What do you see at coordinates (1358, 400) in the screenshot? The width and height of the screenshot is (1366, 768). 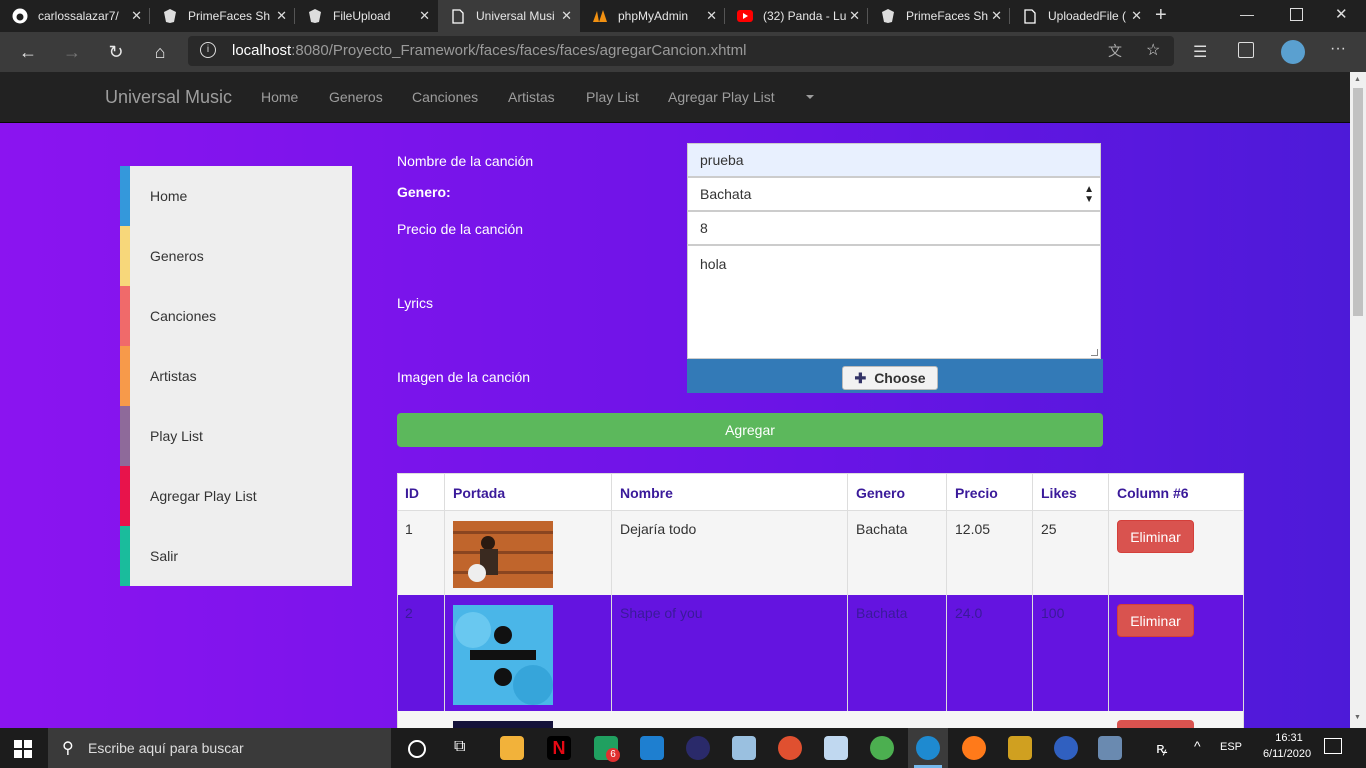 I see `vertical-scrollbar: ▲ ▼` at bounding box center [1358, 400].